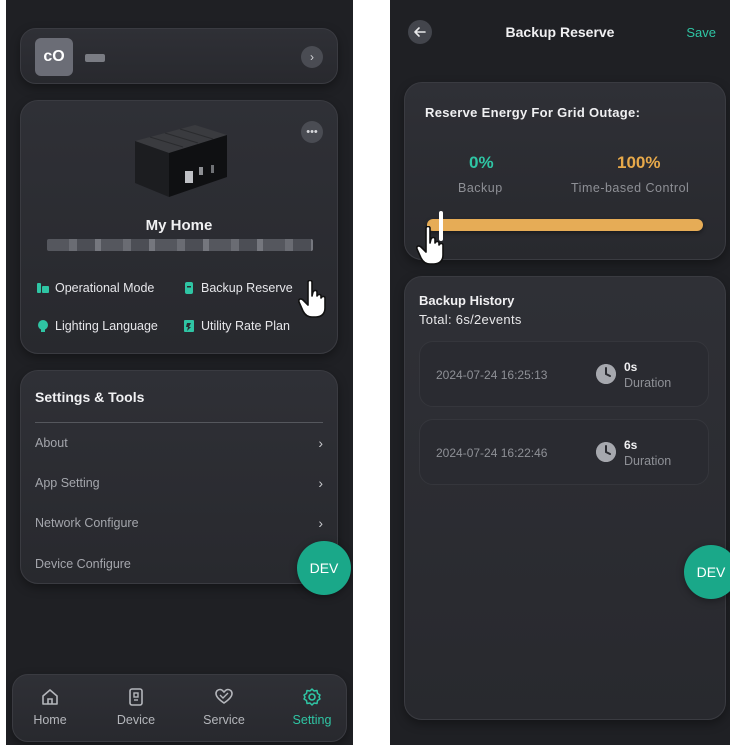 The height and width of the screenshot is (745, 730). I want to click on avatar: cO, so click(54, 57).